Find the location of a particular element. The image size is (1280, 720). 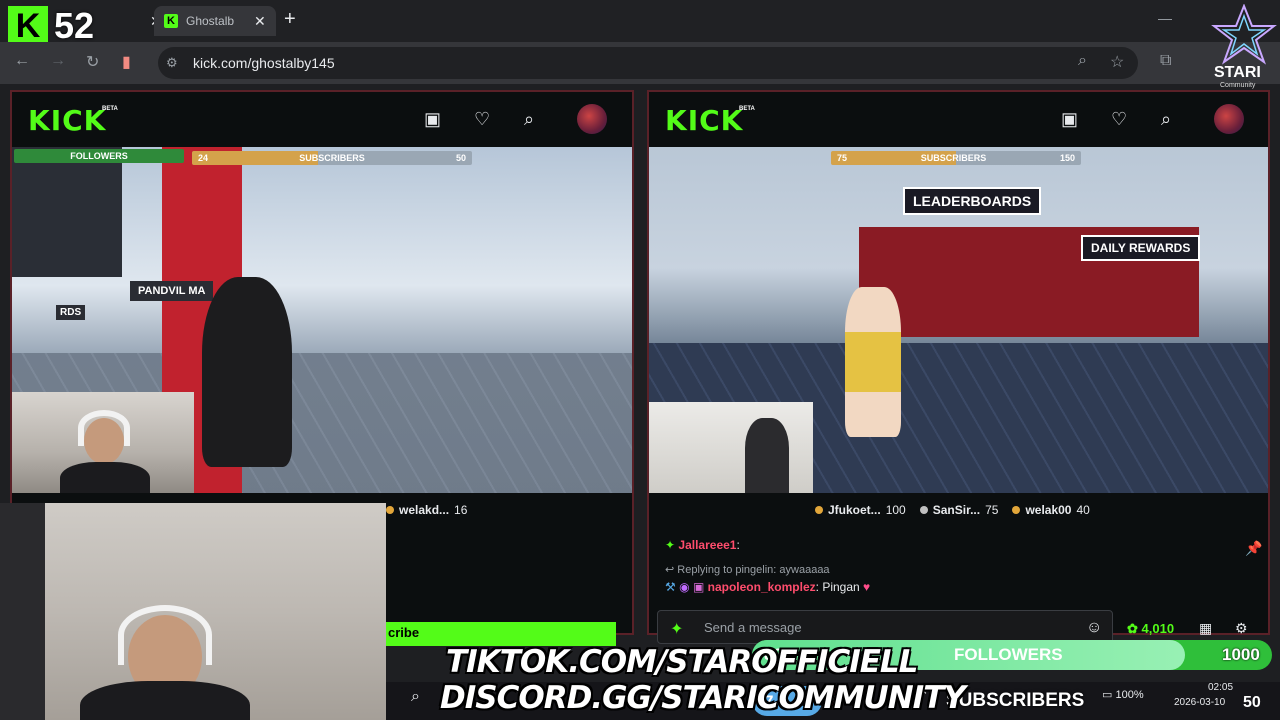

tab-ghostalby-2: K Ghostalb ✕ is located at coordinates (215, 21).